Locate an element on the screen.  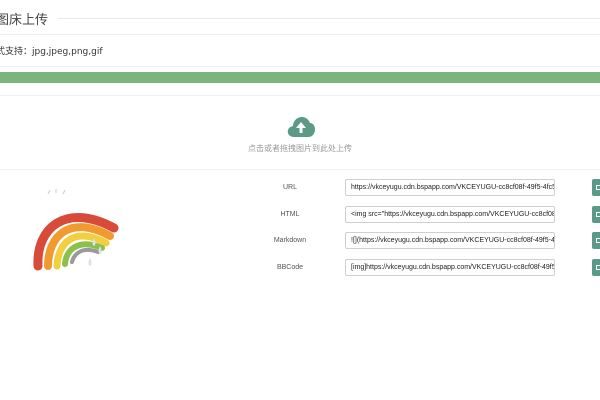
upload-progress-bar is located at coordinates (300, 77).